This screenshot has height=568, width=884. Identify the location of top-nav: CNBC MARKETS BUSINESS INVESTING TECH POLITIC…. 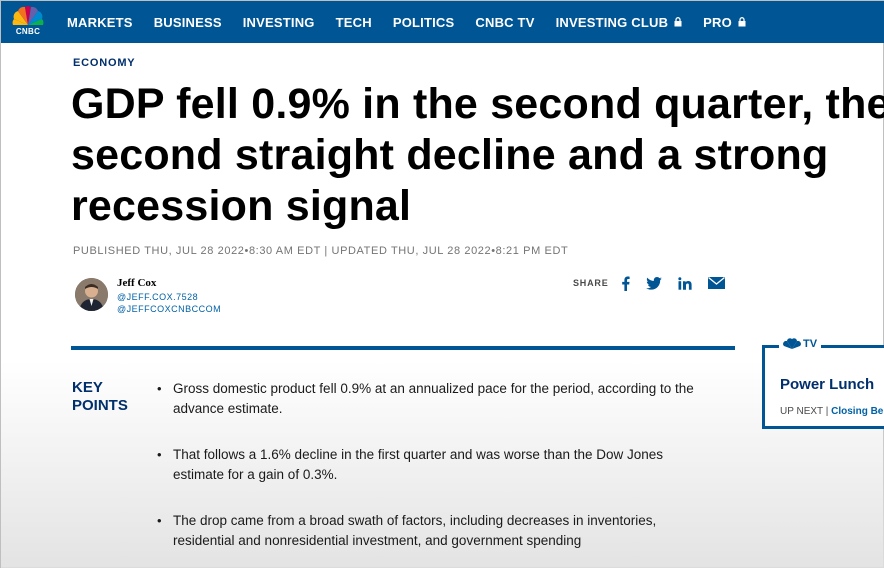
(442, 22).